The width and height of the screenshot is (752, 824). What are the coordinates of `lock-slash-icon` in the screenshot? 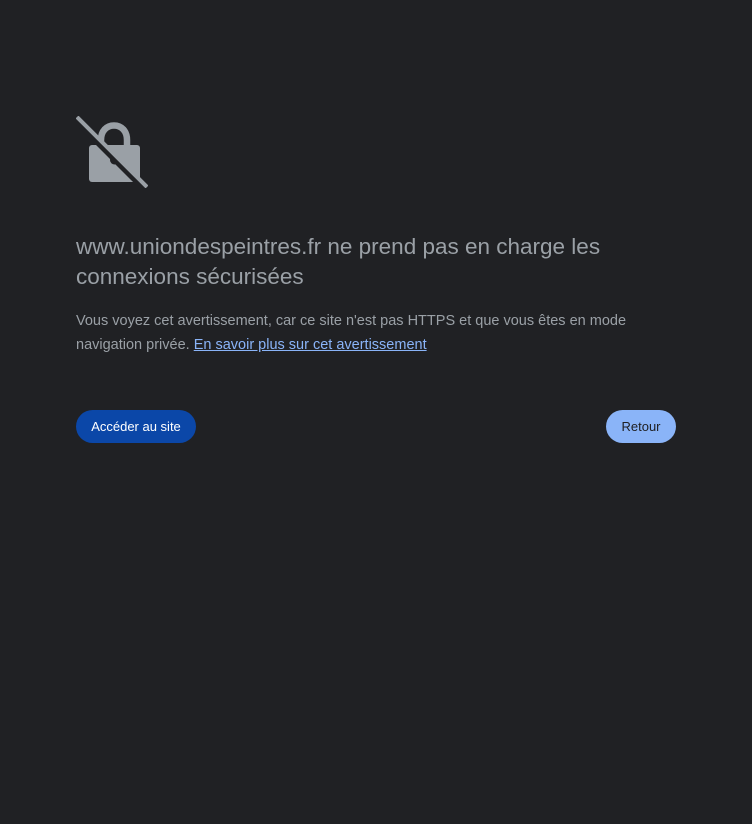 It's located at (112, 152).